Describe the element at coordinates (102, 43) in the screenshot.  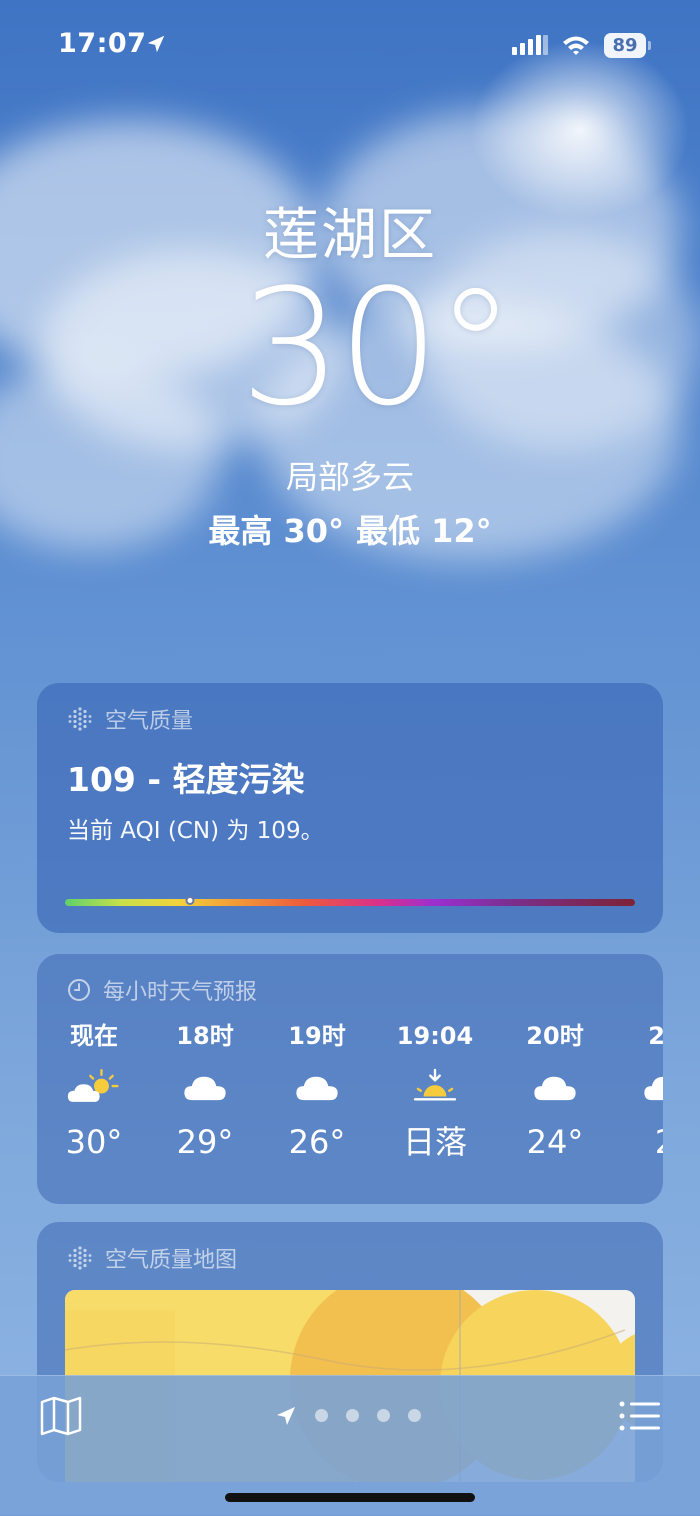
I see `status-time: 17:07` at that location.